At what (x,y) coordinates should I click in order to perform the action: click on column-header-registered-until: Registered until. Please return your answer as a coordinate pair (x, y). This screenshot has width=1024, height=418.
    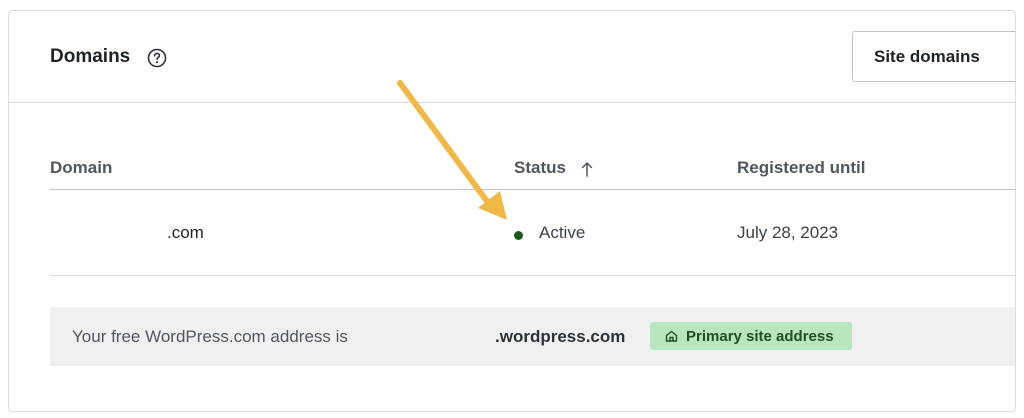
    Looking at the image, I should click on (801, 168).